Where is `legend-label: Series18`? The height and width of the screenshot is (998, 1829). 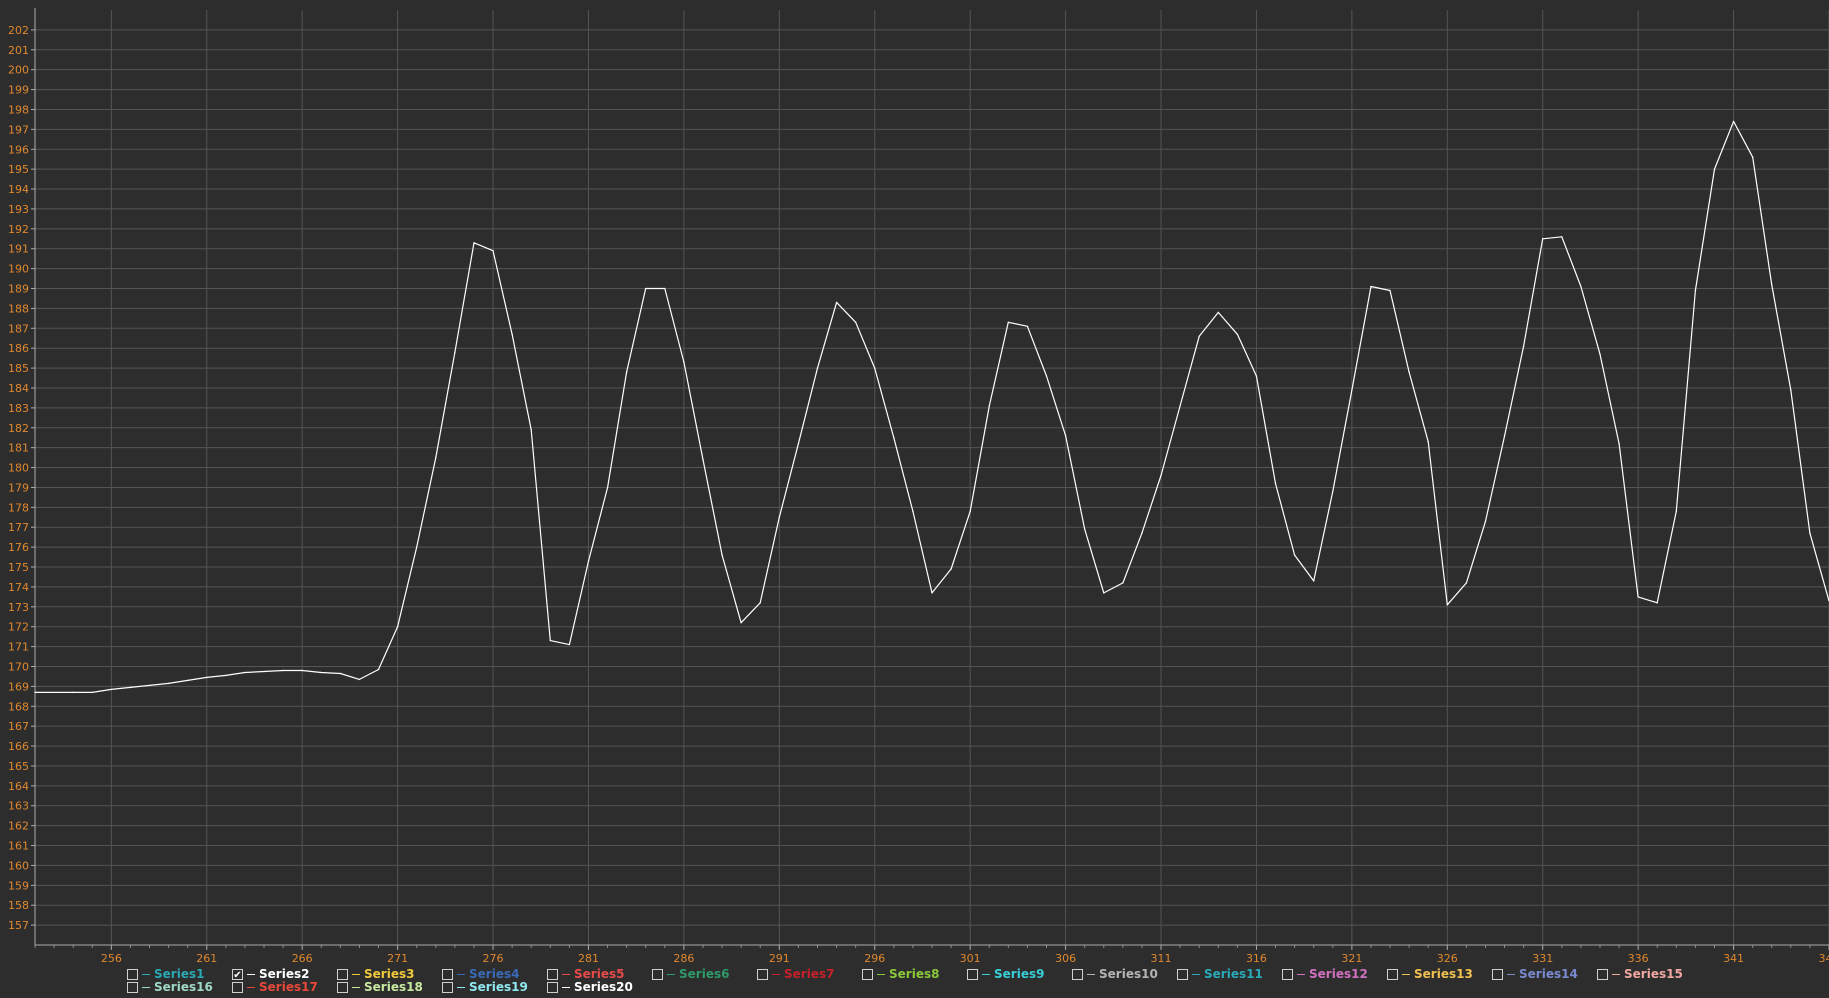 legend-label: Series18 is located at coordinates (393, 987).